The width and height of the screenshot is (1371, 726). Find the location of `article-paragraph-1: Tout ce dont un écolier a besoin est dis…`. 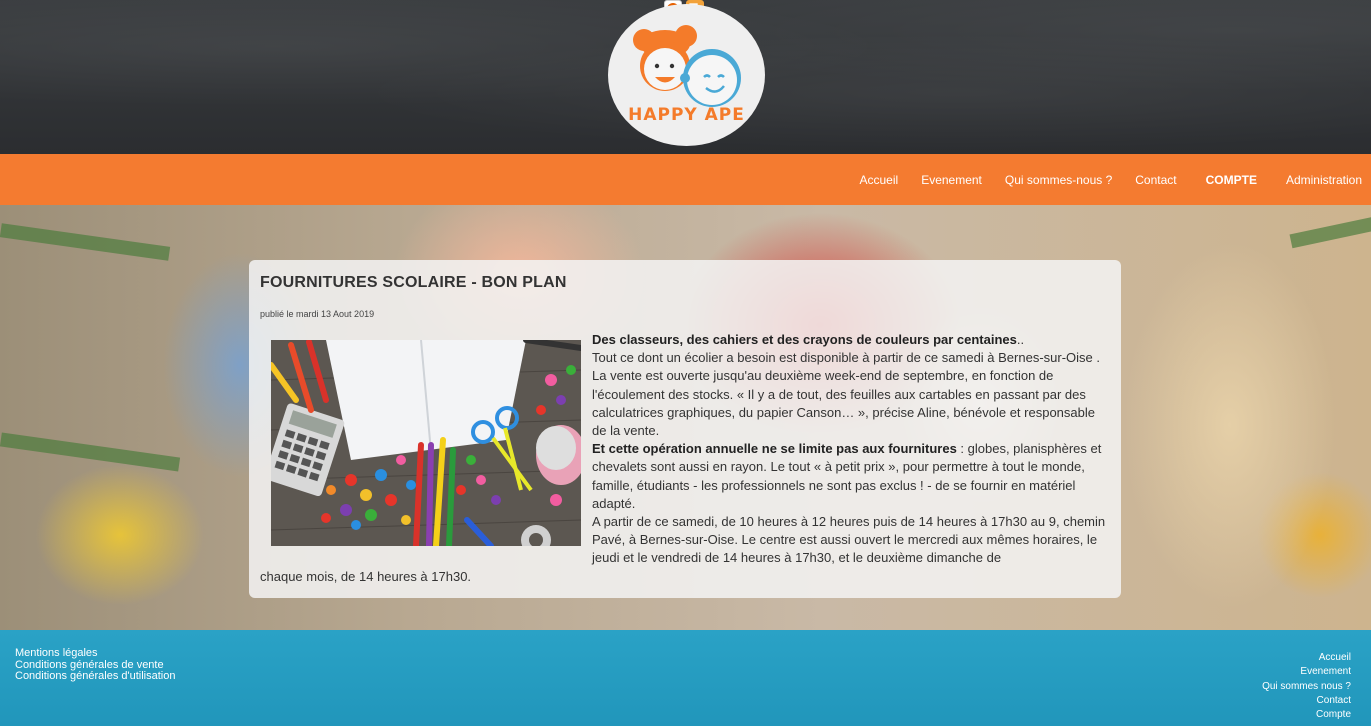

article-paragraph-1: Tout ce dont un écolier a besoin est dis… is located at coordinates (846, 394).